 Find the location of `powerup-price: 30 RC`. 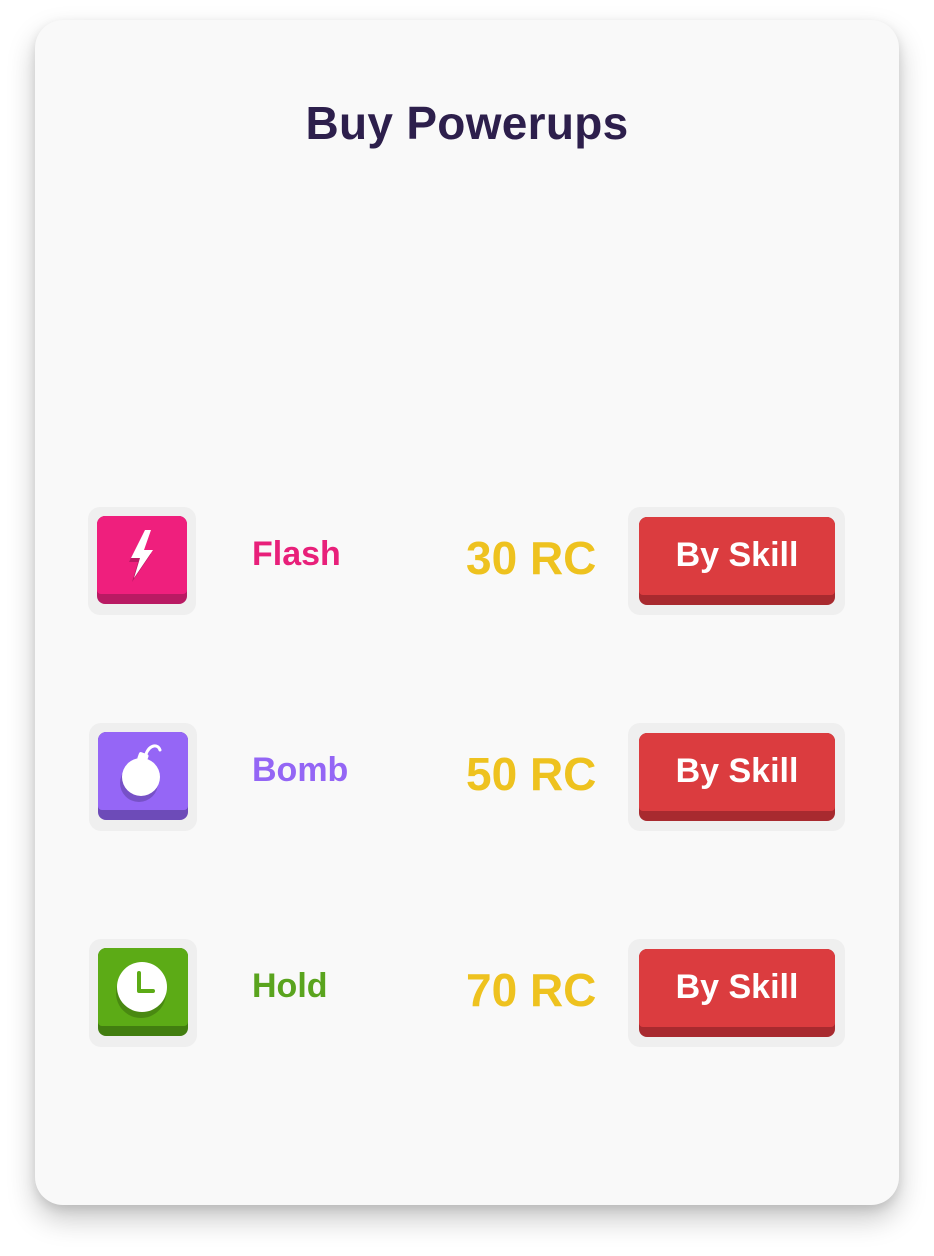

powerup-price: 30 RC is located at coordinates (531, 558).